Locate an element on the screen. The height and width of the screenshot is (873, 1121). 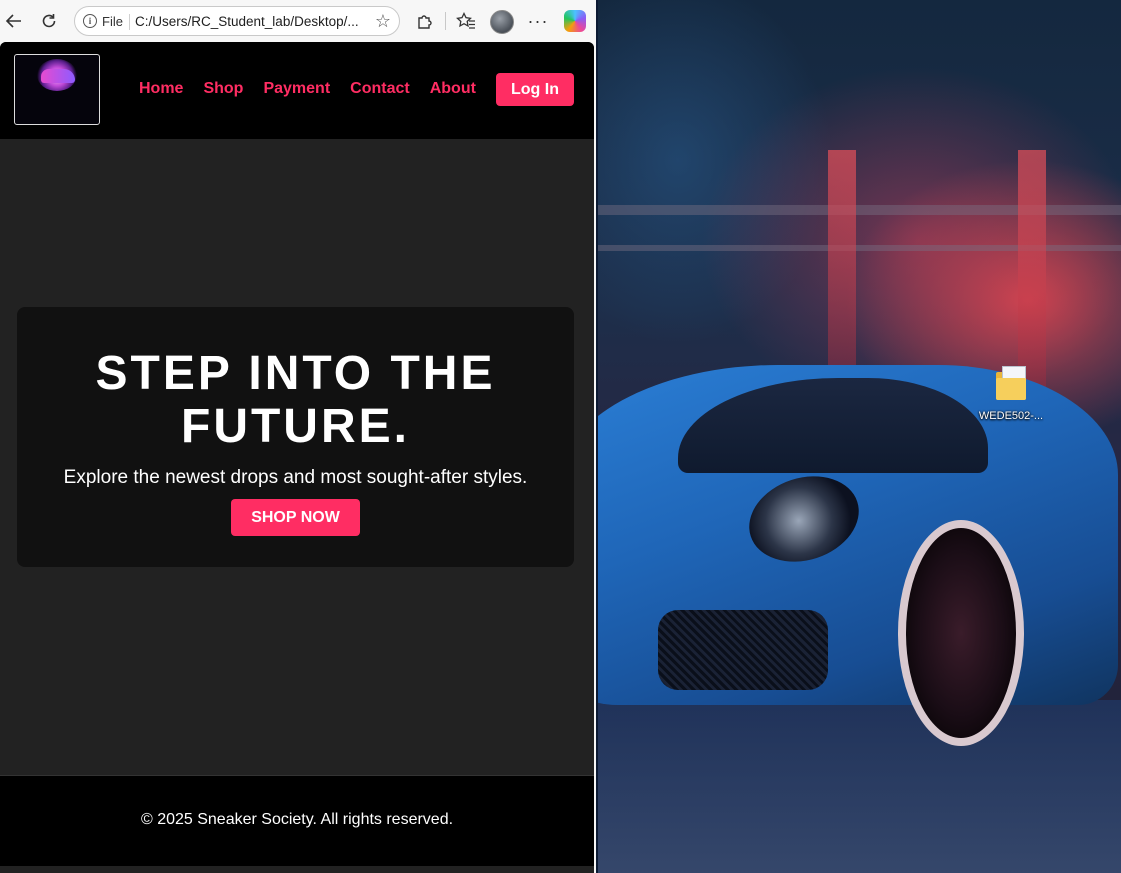
wallpaper-floor is located at coordinates (859, 786).